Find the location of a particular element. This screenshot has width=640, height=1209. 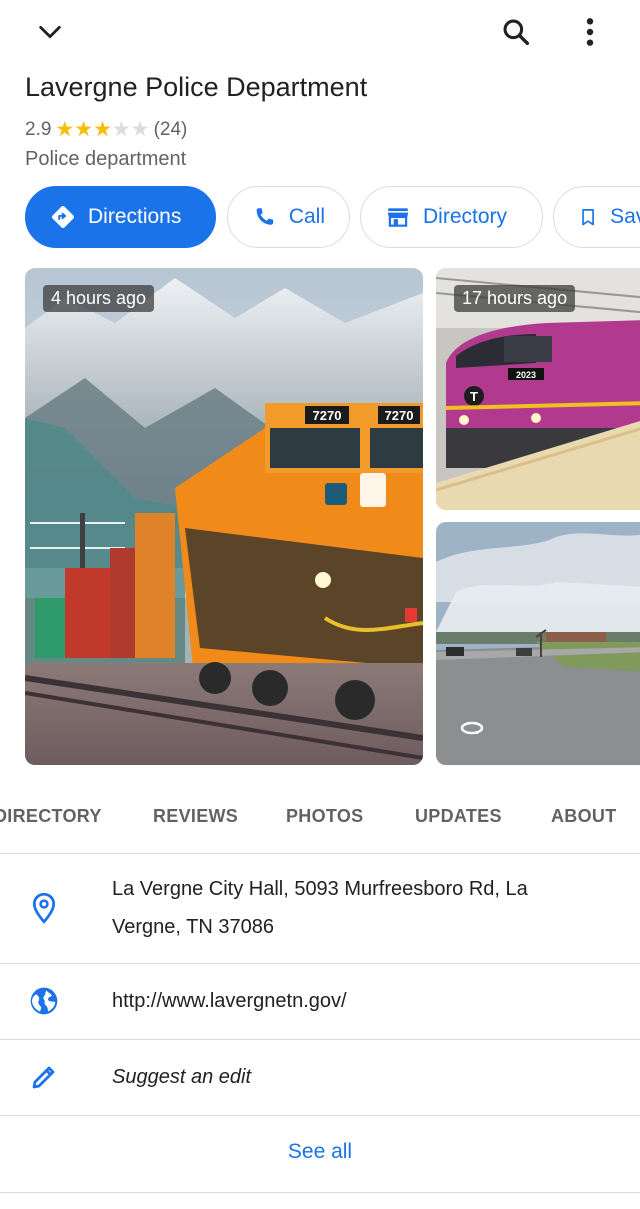

suggest-edit-row: Suggest an edit is located at coordinates (320, 1078).